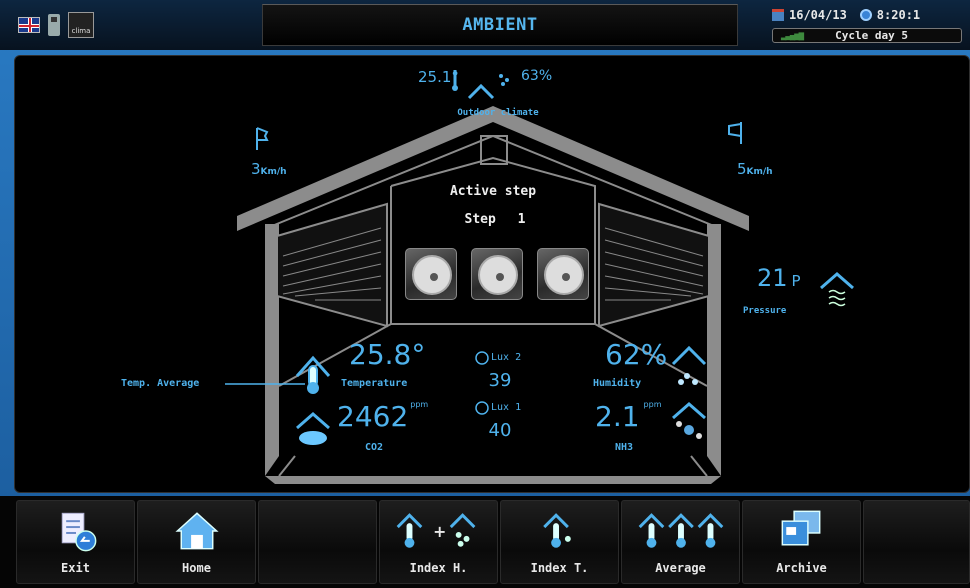 Image resolution: width=970 pixels, height=588 pixels. I want to click on pressure-number: 21, so click(772, 278).